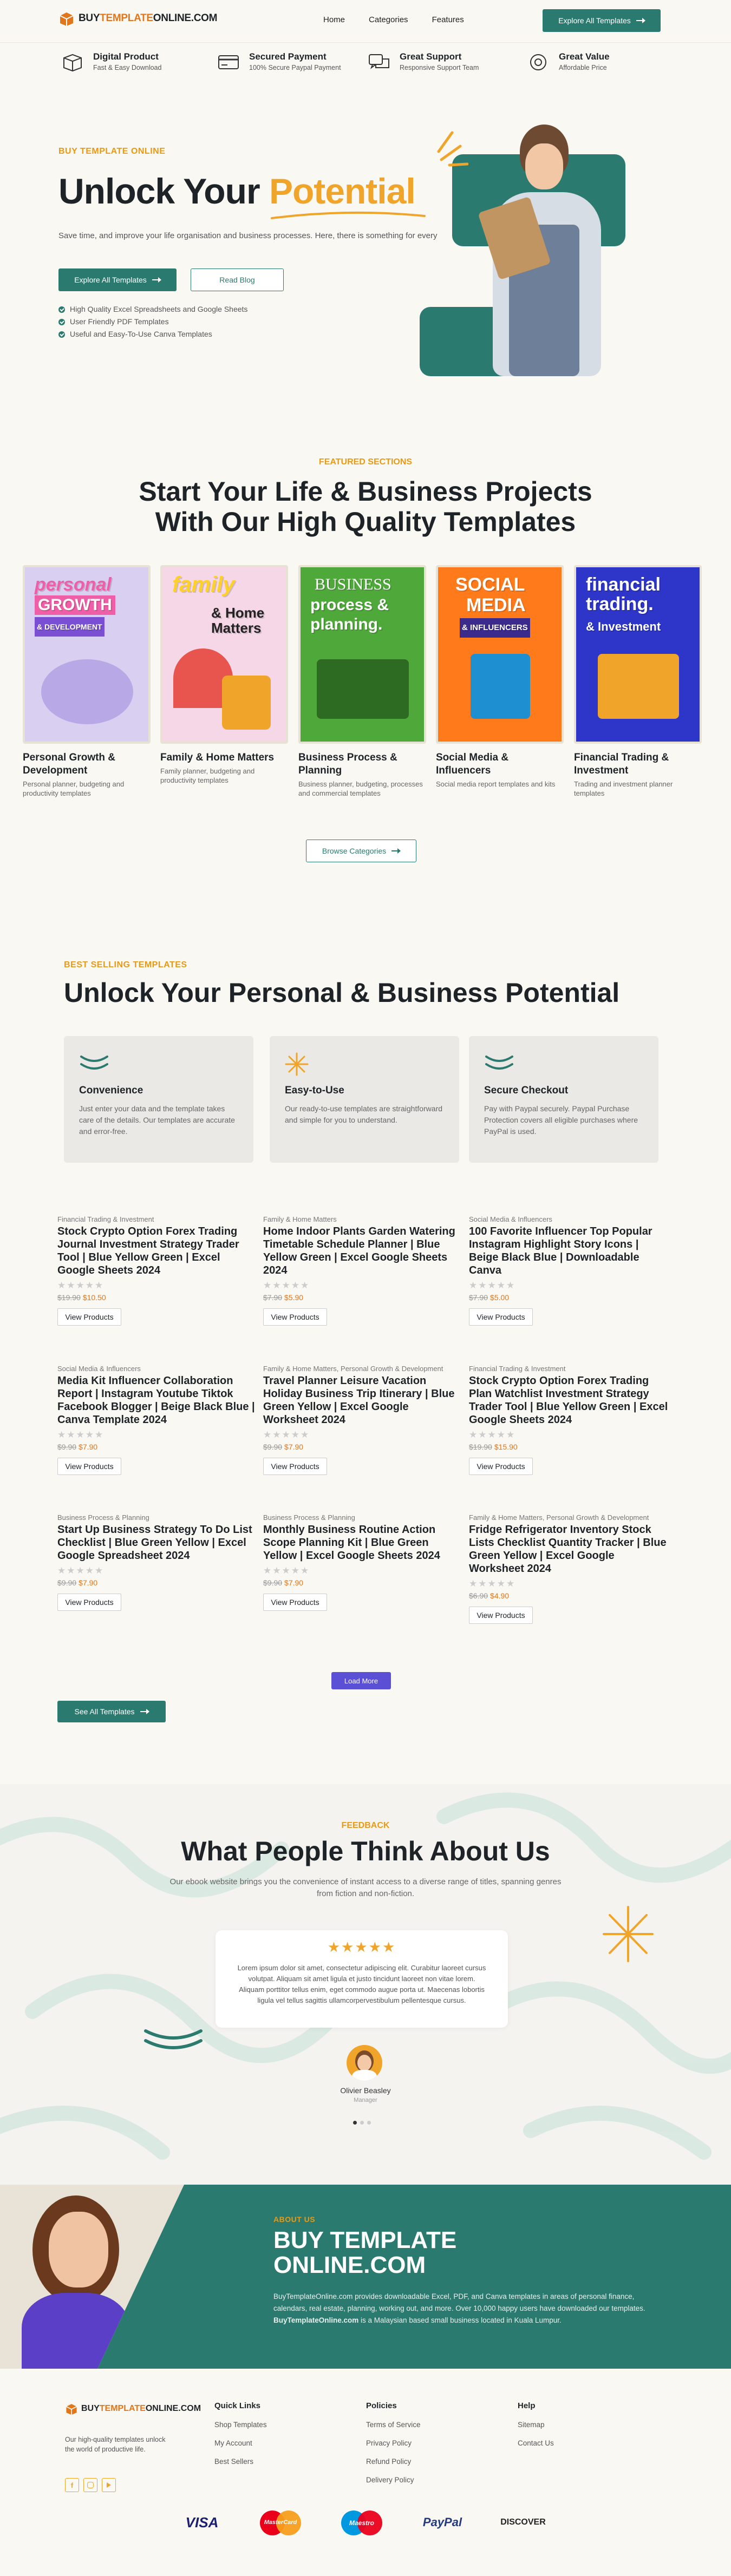  I want to click on footer-link: Sitemap, so click(536, 2425).